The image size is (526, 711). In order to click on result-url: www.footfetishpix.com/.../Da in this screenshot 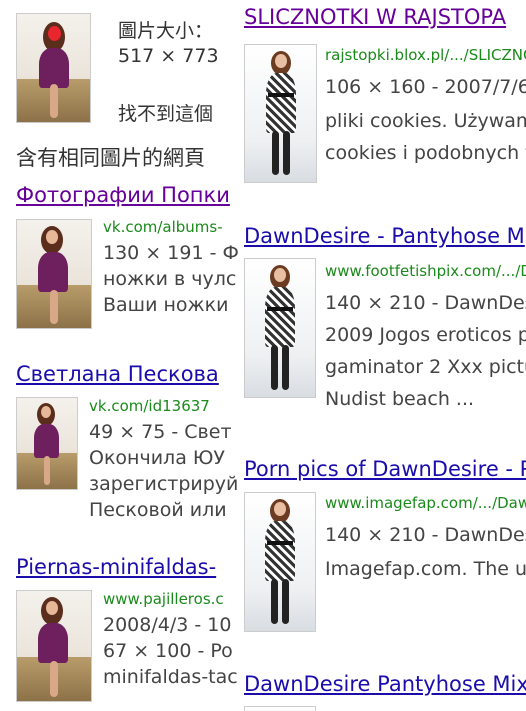, I will do `click(425, 271)`.